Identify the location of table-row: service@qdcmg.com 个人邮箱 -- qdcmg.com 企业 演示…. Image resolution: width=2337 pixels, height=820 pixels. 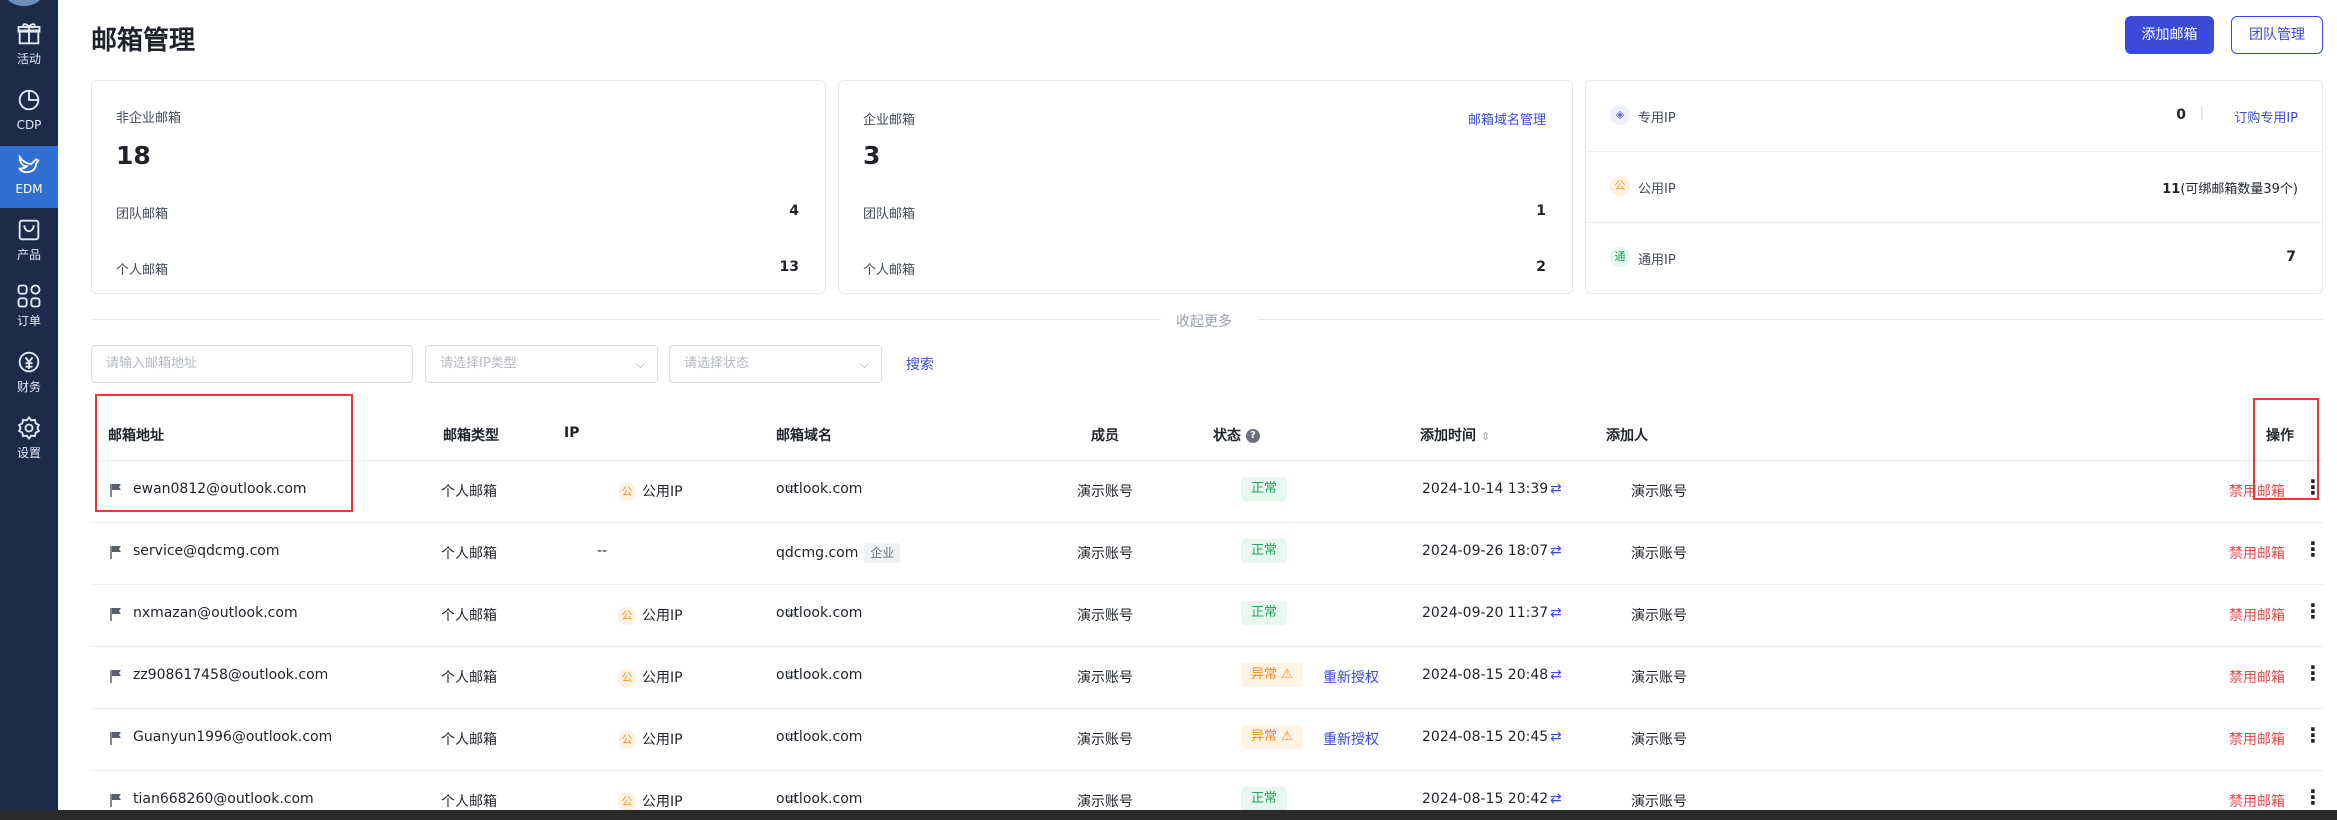
(1207, 553).